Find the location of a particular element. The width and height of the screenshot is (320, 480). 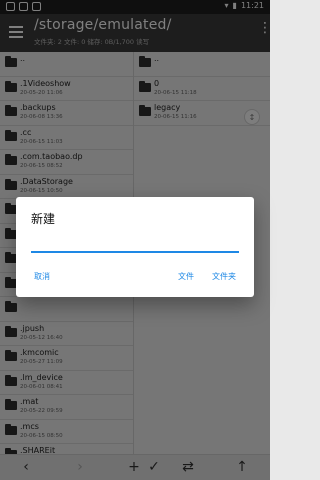

dialog-title: 新建 is located at coordinates (43, 219).